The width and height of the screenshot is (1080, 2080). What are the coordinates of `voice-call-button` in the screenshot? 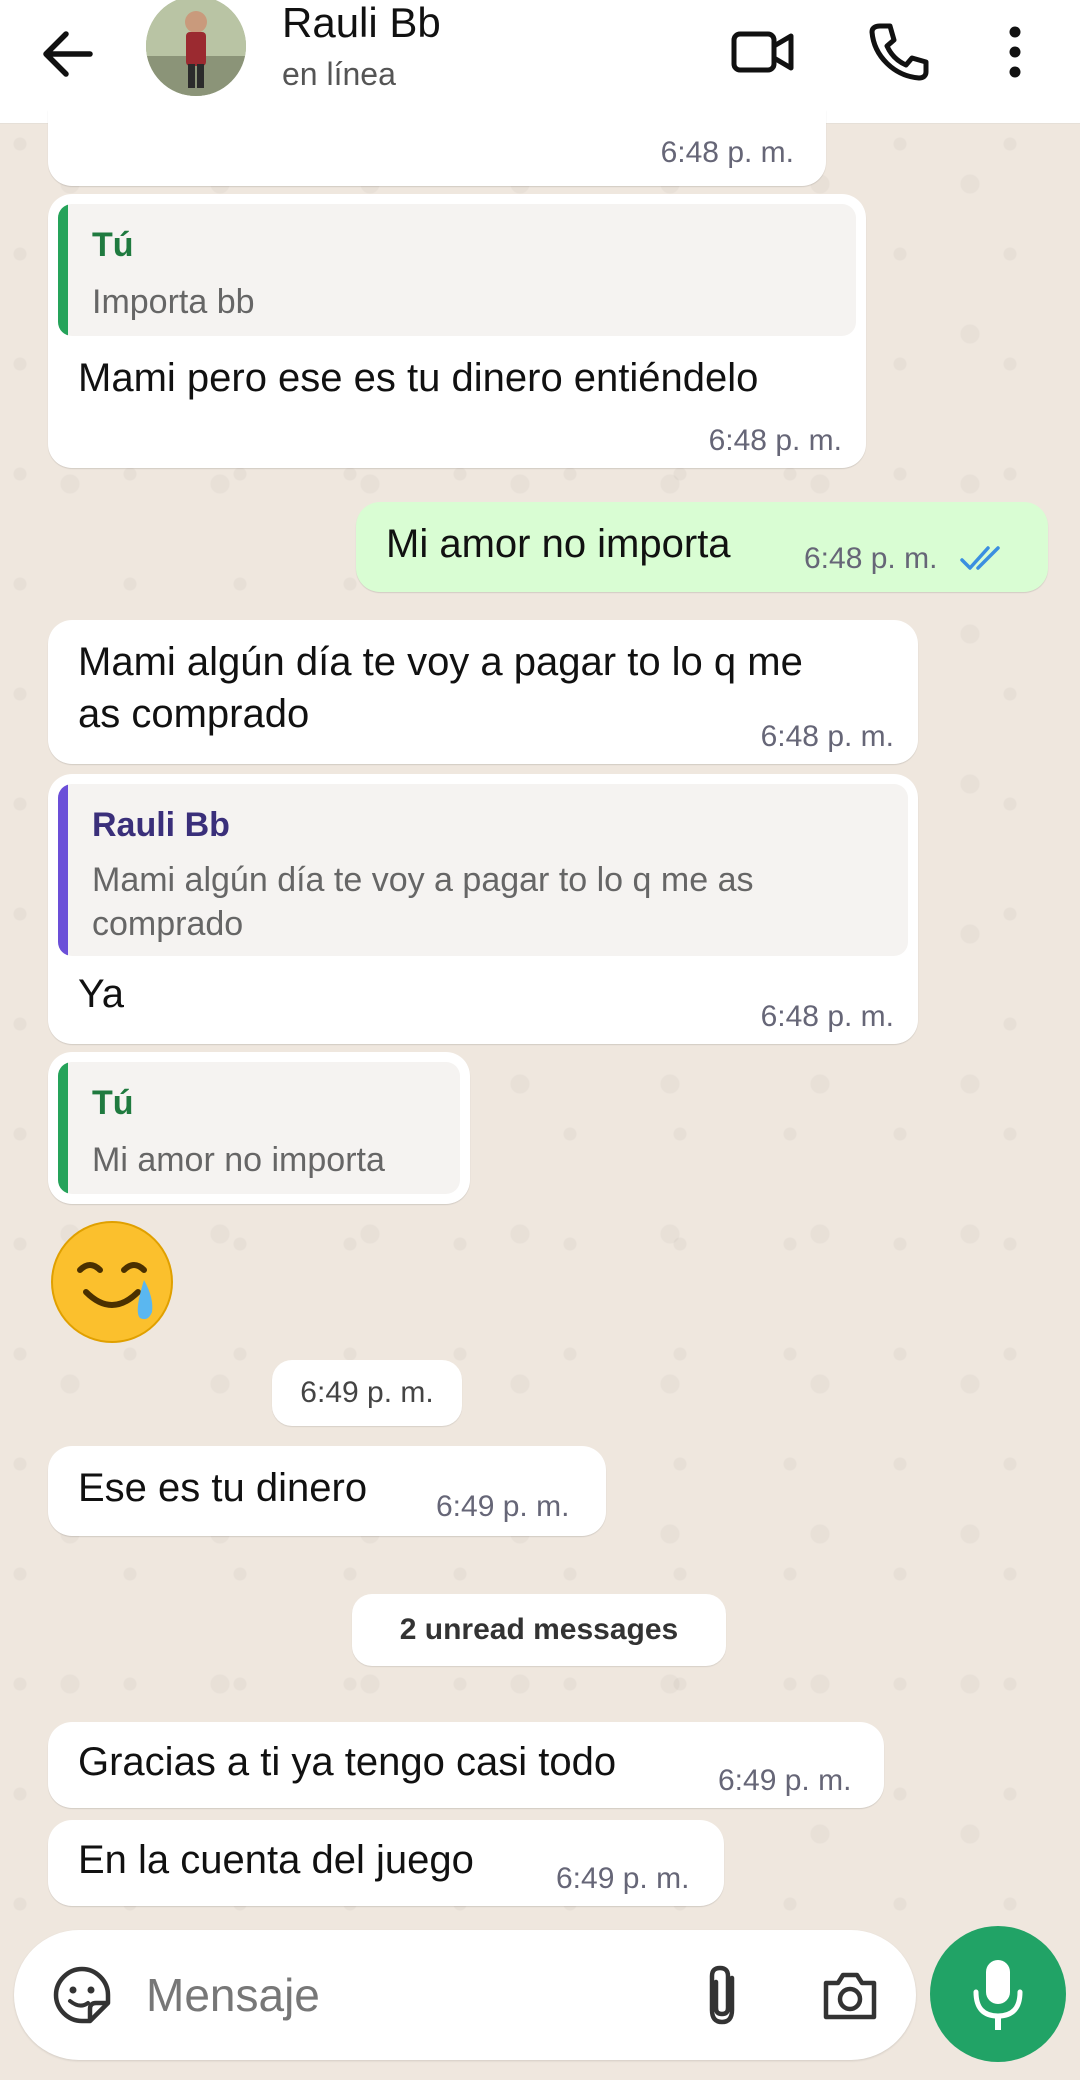 It's located at (898, 52).